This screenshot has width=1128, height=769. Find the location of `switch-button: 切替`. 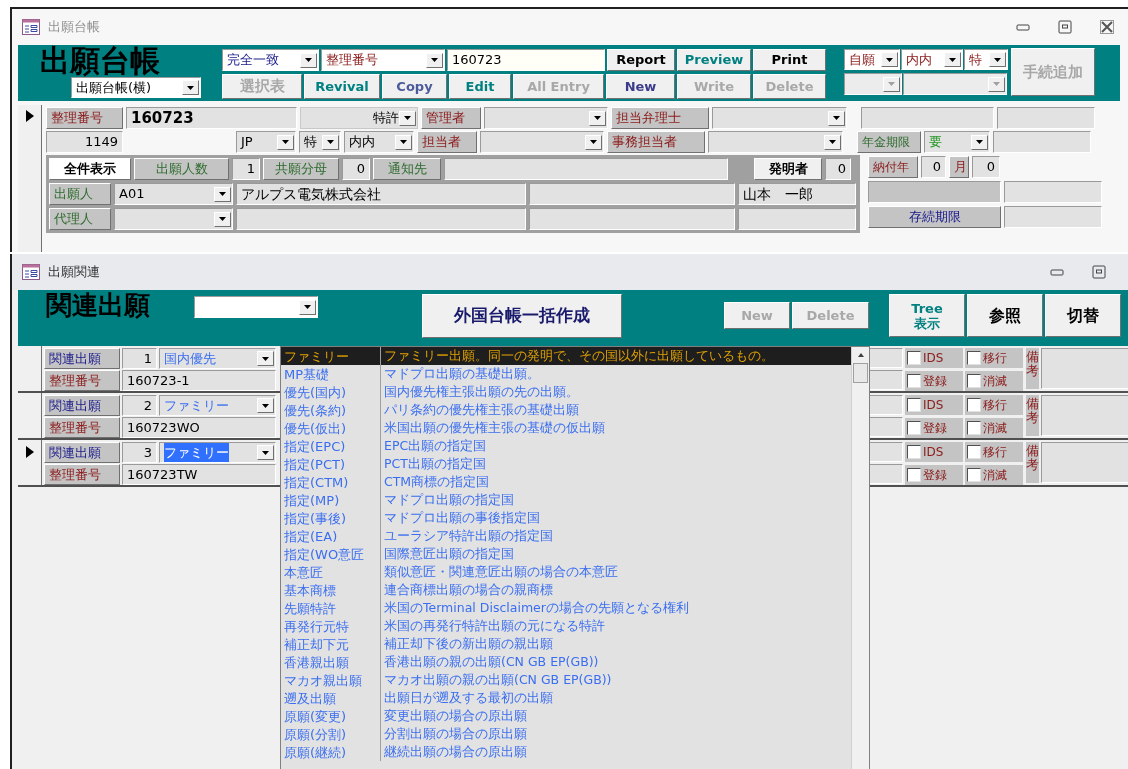

switch-button: 切替 is located at coordinates (1083, 315).